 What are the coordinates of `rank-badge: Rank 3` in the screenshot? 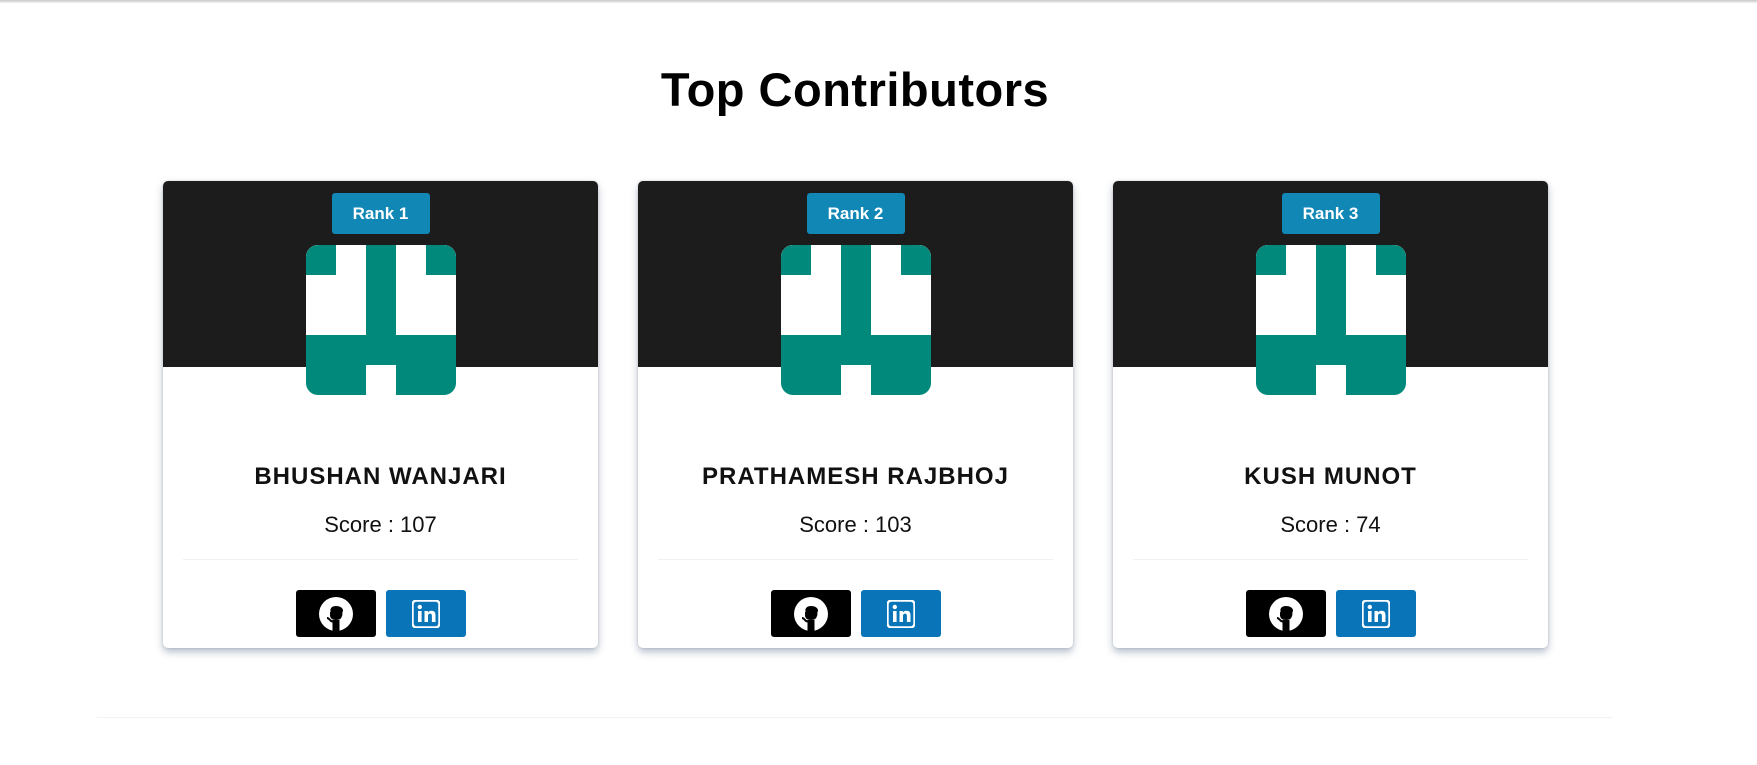 It's located at (1330, 213).